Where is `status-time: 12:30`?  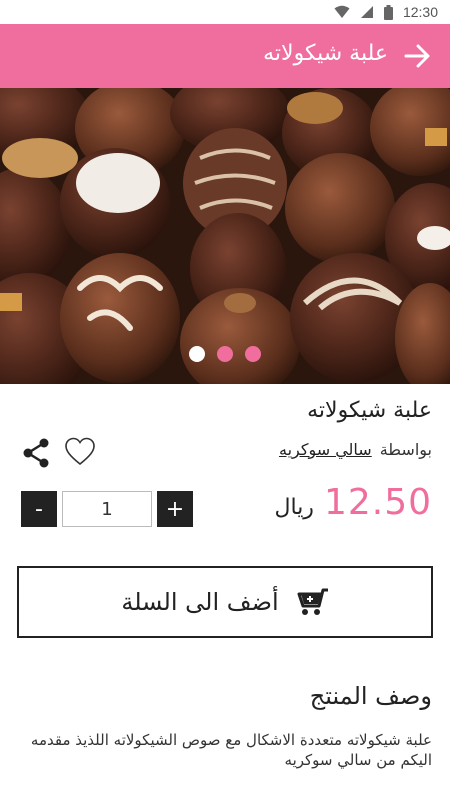 status-time: 12:30 is located at coordinates (420, 12).